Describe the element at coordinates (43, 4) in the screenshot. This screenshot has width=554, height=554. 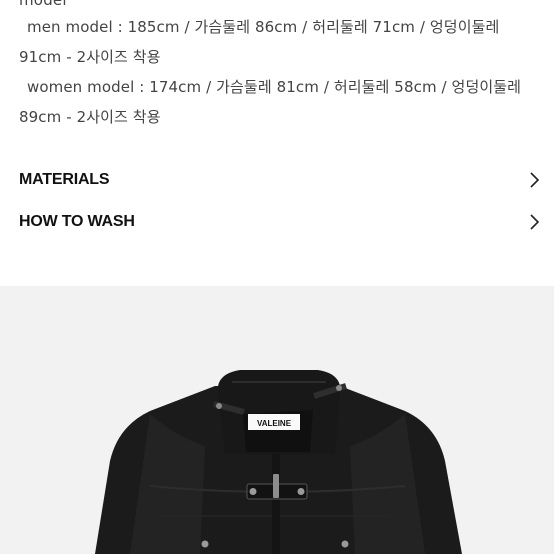
I see `model-heading-cut: model` at that location.